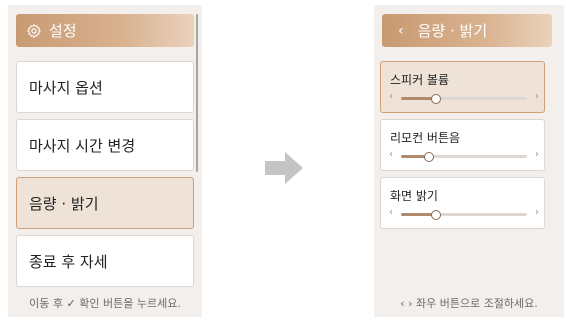 Image resolution: width=566 pixels, height=321 pixels. Describe the element at coordinates (68, 261) in the screenshot. I see `menu-item-label: 종료 후 자세` at that location.